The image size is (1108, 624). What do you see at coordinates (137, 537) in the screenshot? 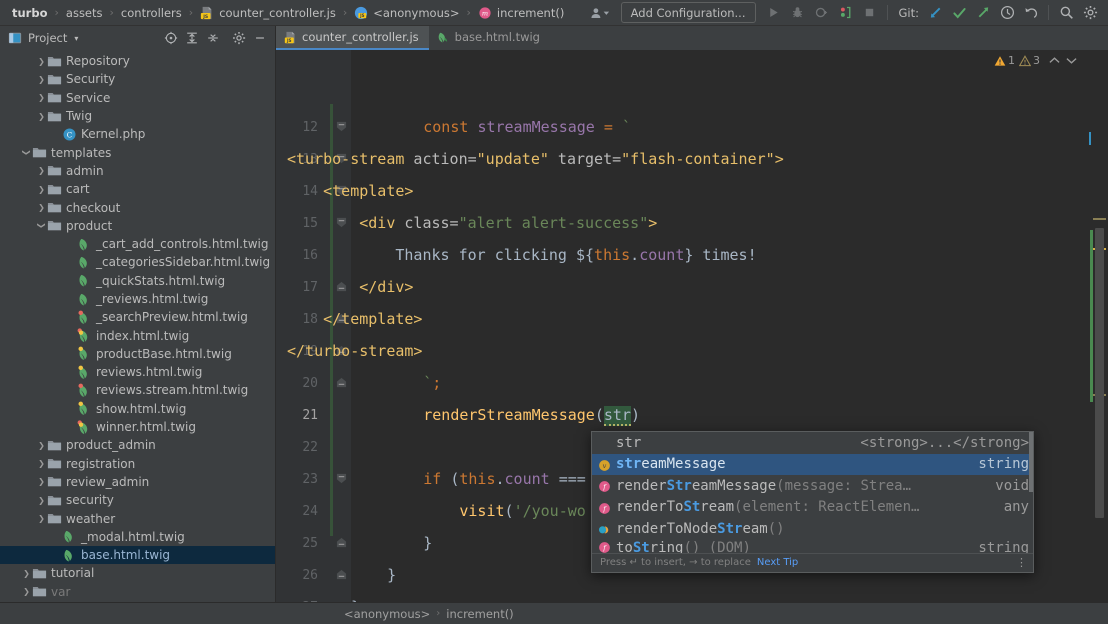
I see `tree-item--modal-html-twig: ❯ _modal.html.twig` at bounding box center [137, 537].